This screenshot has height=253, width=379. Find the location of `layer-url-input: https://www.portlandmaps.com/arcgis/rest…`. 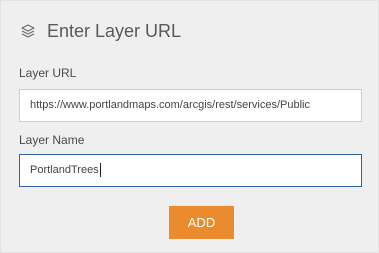

layer-url-input: https://www.portlandmaps.com/arcgis/rest… is located at coordinates (190, 105).